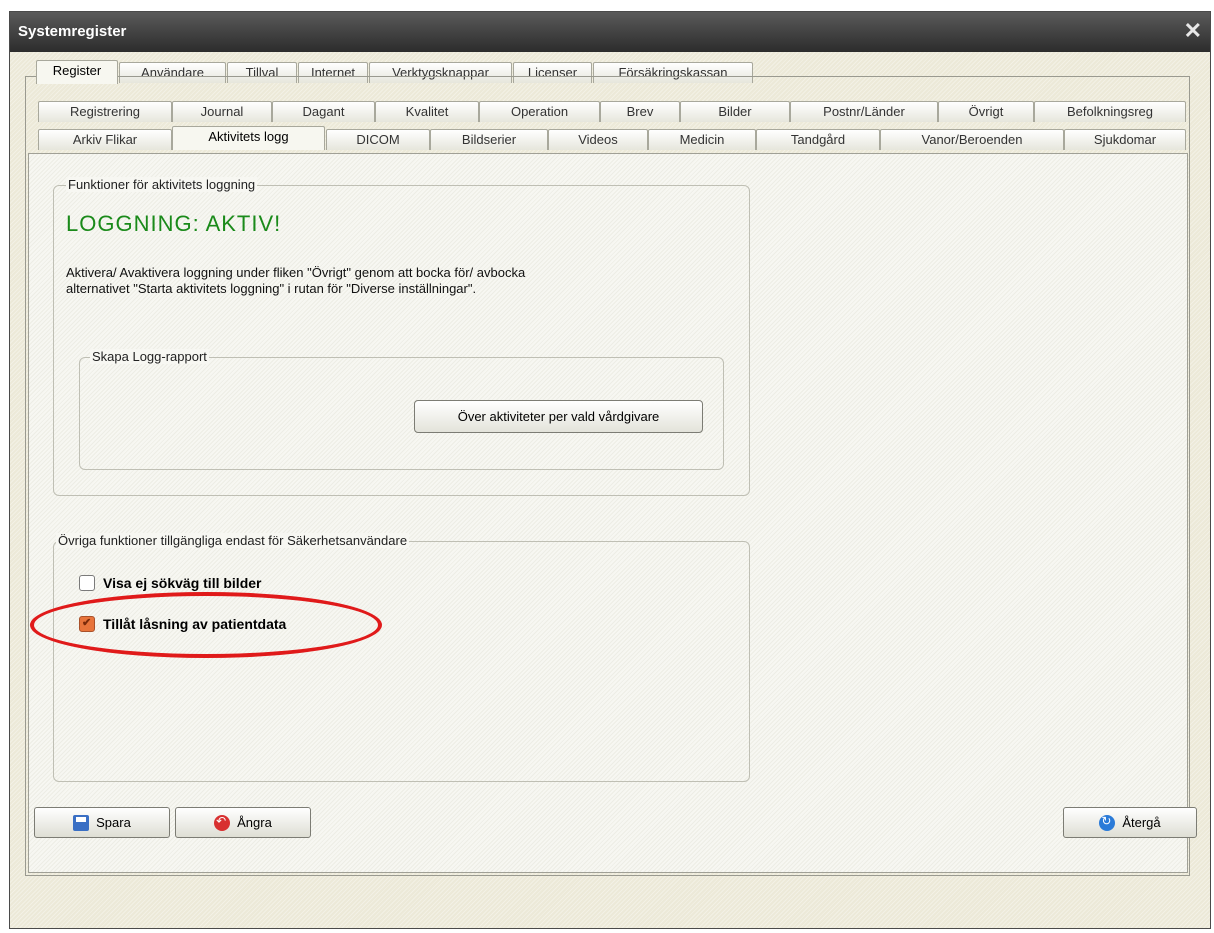 The width and height of the screenshot is (1214, 933). Describe the element at coordinates (174, 223) in the screenshot. I see `logging-status: LOGGNING: AKTIV!` at that location.